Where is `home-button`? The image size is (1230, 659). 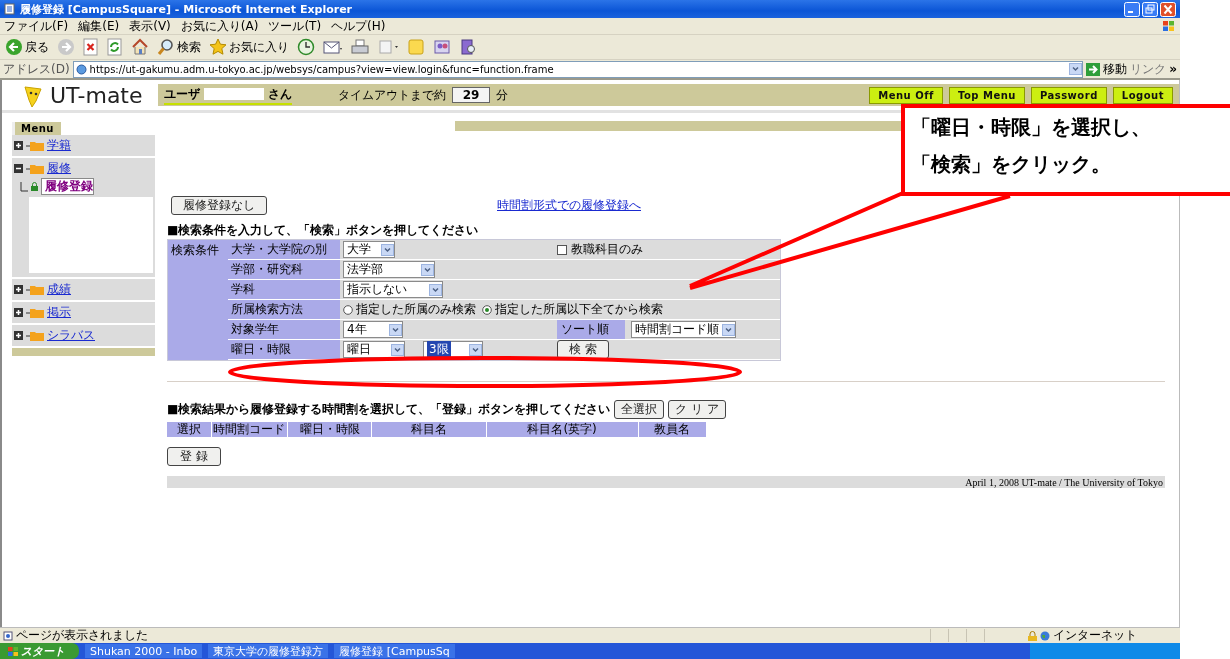 home-button is located at coordinates (140, 47).